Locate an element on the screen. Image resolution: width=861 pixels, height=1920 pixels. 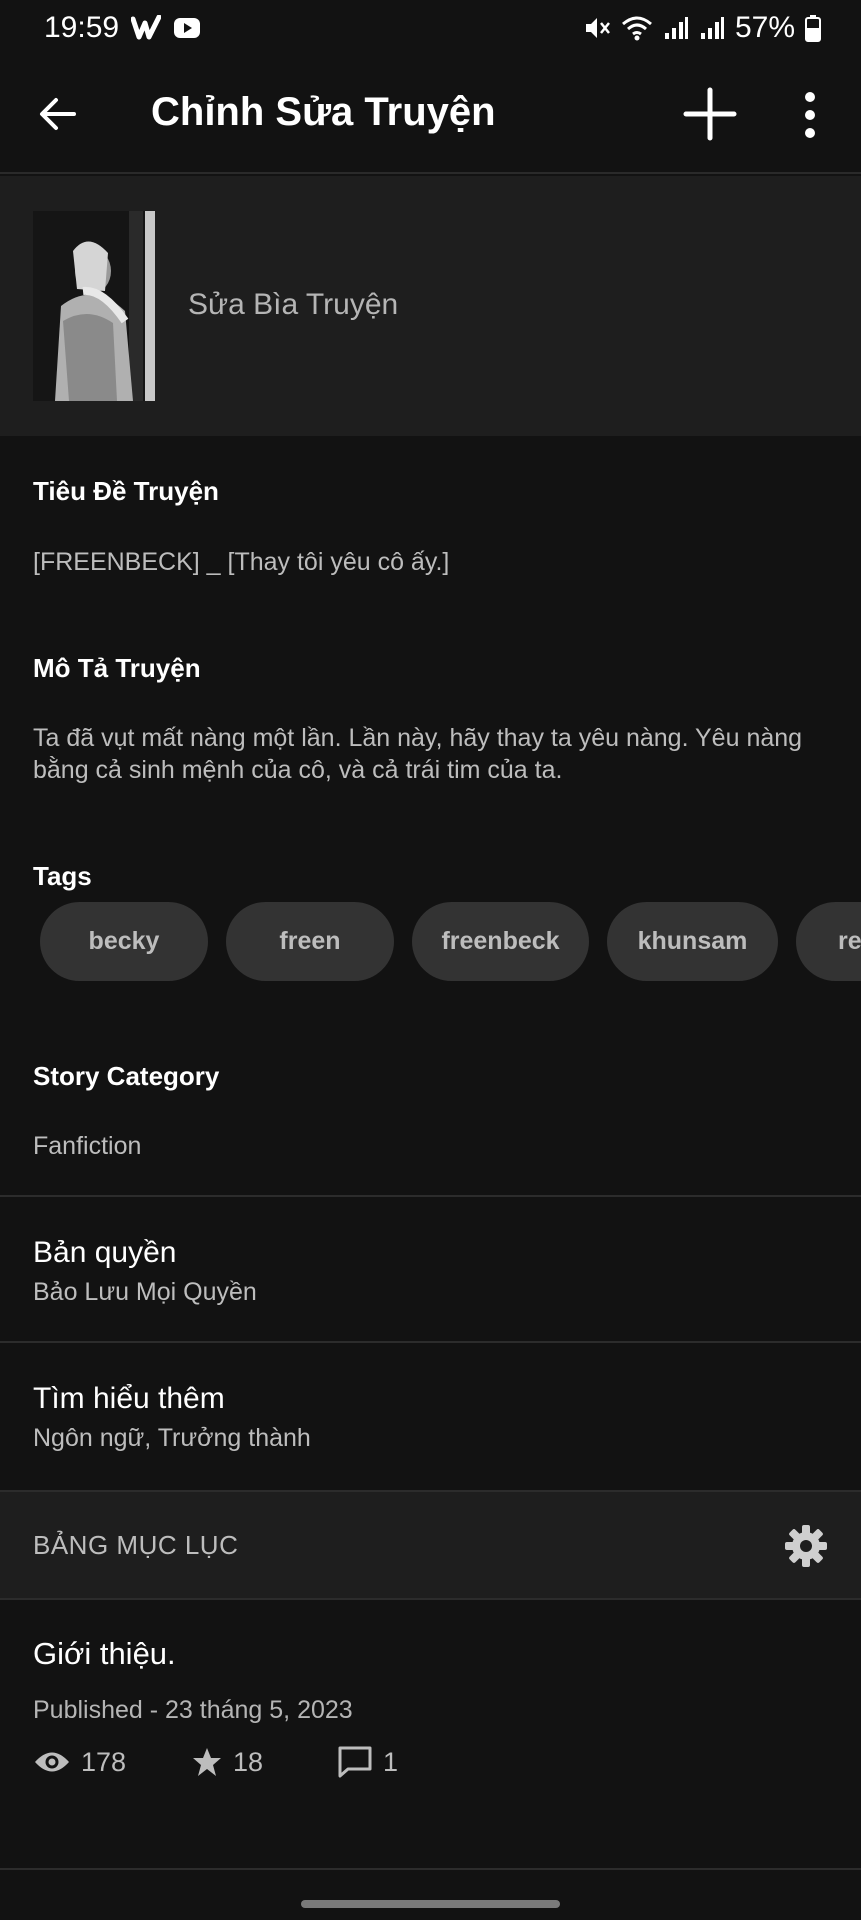
more-options-icon is located at coordinates (810, 115).